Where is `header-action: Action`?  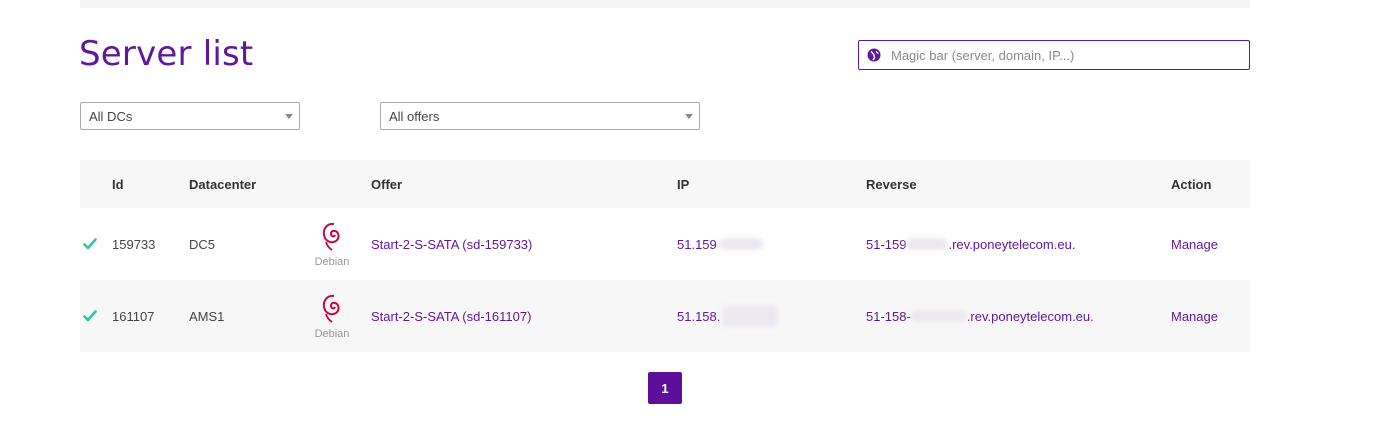
header-action: Action is located at coordinates (1191, 184).